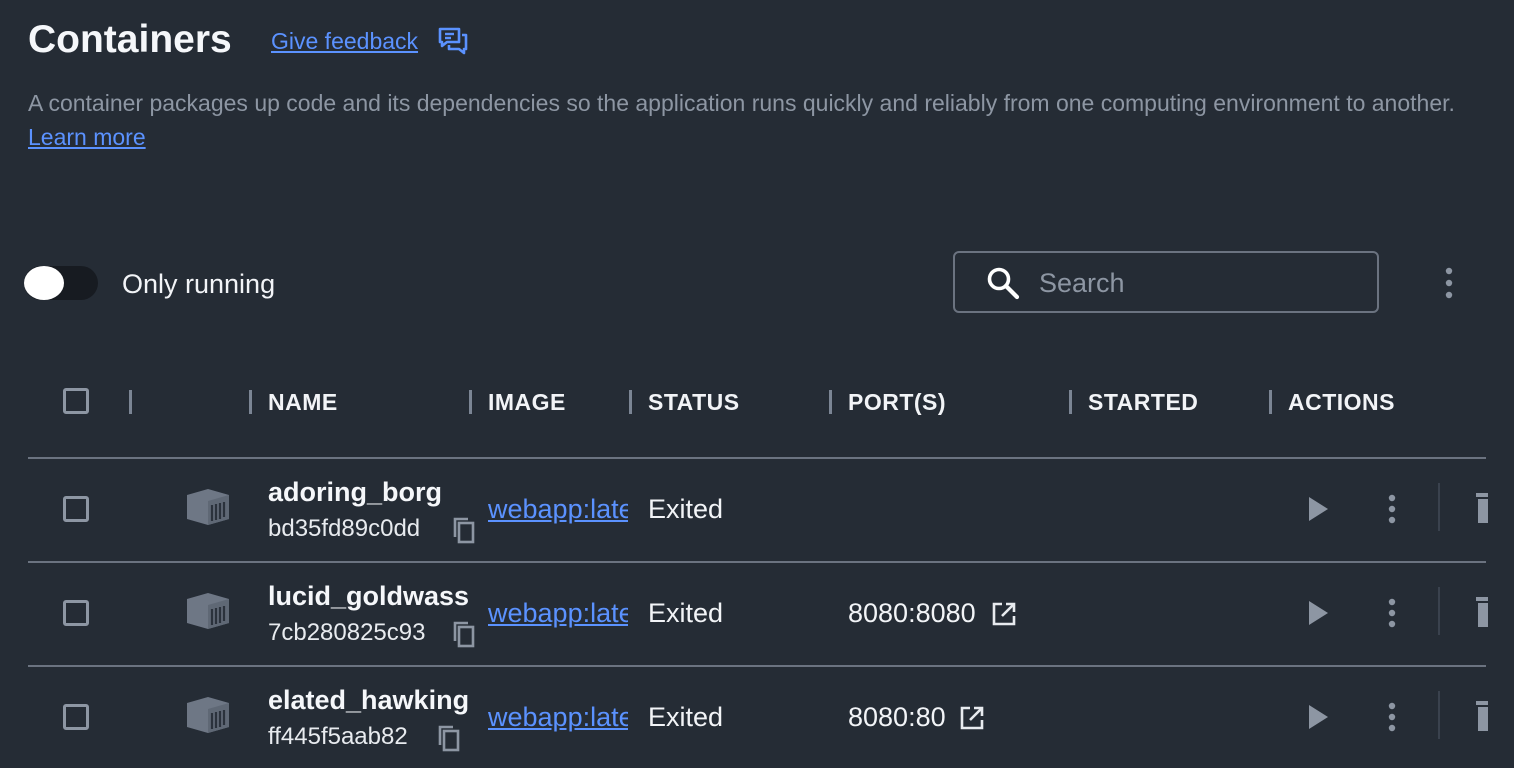 The height and width of the screenshot is (768, 1514). What do you see at coordinates (303, 402) in the screenshot?
I see `column-header-name: NAME` at bounding box center [303, 402].